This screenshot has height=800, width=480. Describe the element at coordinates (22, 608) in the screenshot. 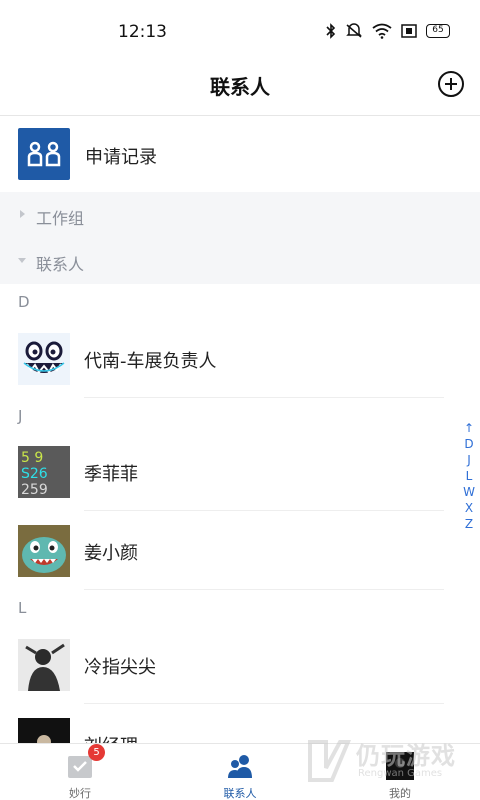

I see `section-header-l: L` at that location.